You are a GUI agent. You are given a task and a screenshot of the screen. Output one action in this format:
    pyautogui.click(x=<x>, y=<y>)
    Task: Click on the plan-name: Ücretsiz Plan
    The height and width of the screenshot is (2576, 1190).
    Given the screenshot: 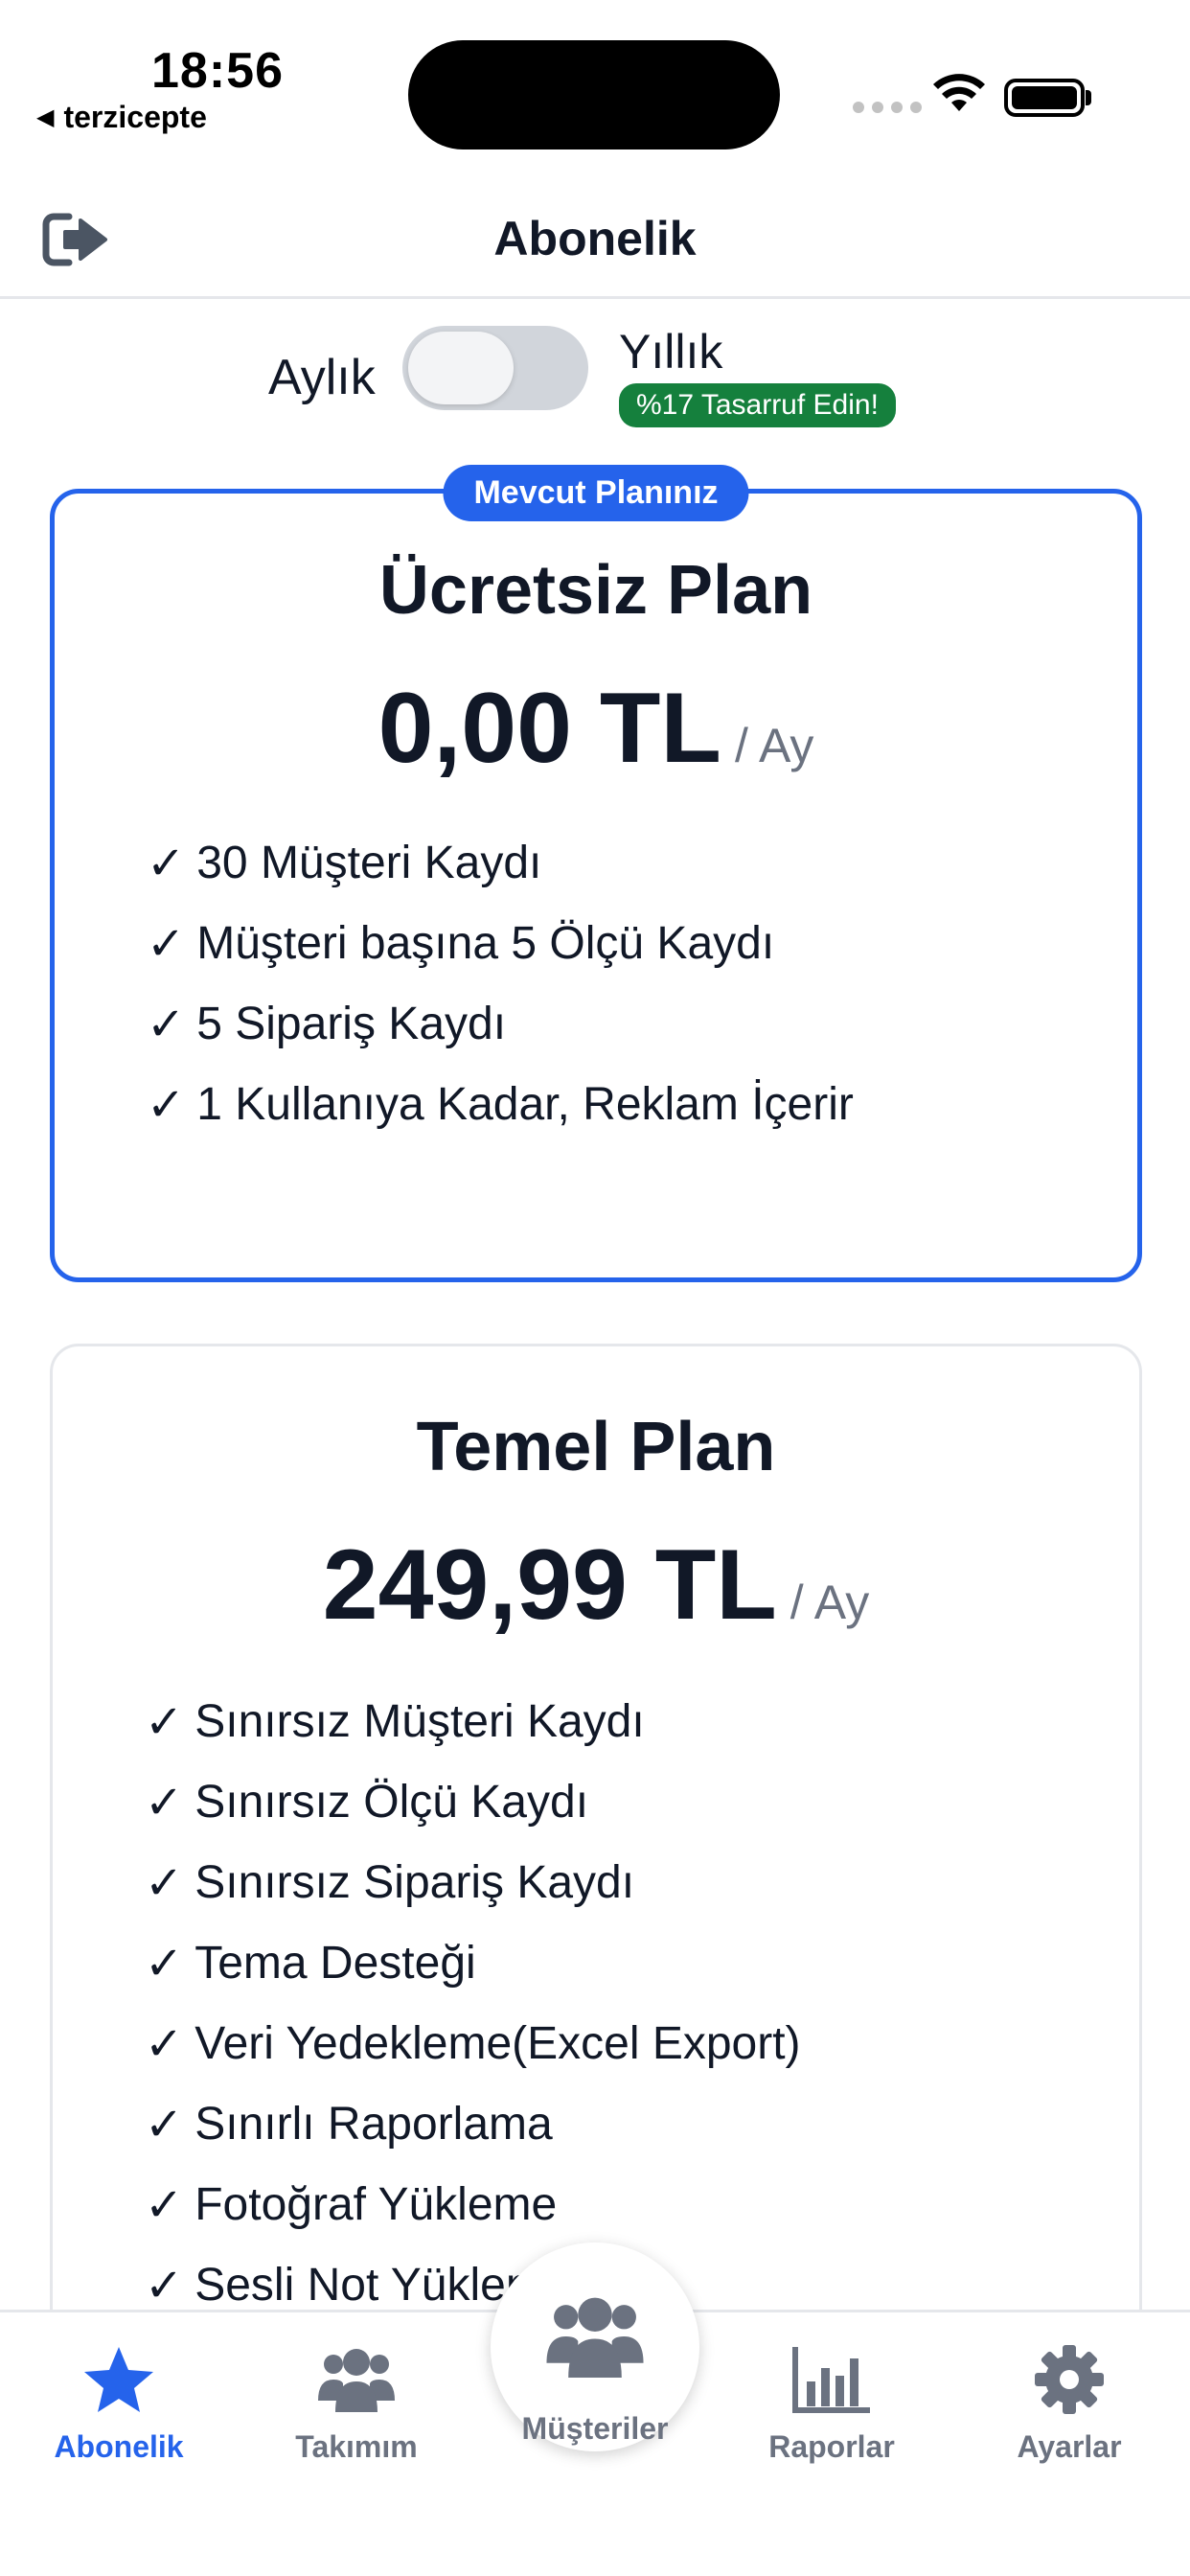 What is the action you would take?
    pyautogui.click(x=595, y=590)
    